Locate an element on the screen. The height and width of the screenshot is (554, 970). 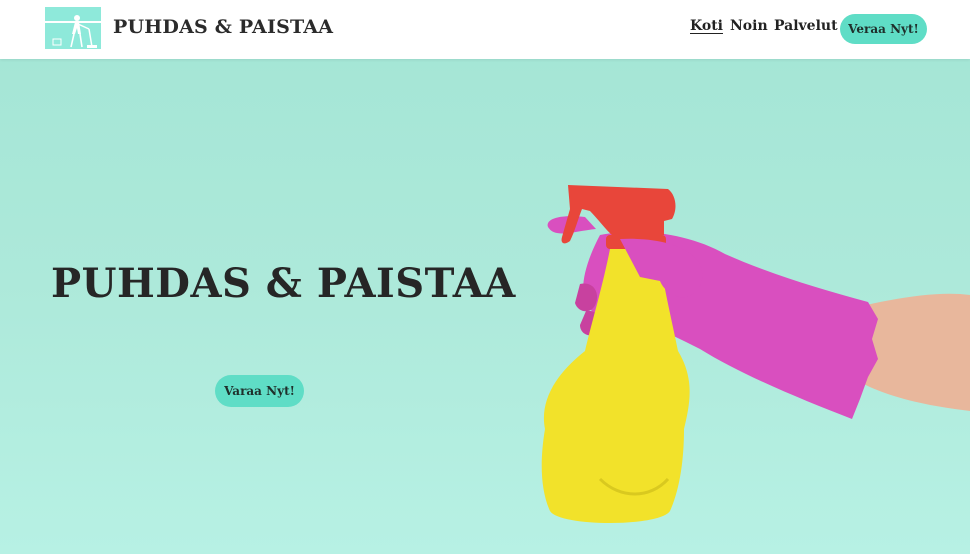
nav-item-palvelut: Palvelut is located at coordinates (806, 26).